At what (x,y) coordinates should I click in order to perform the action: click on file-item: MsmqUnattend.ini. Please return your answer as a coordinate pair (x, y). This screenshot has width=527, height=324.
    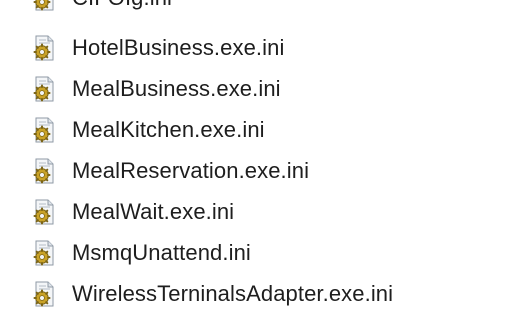
    Looking at the image, I should click on (140, 253).